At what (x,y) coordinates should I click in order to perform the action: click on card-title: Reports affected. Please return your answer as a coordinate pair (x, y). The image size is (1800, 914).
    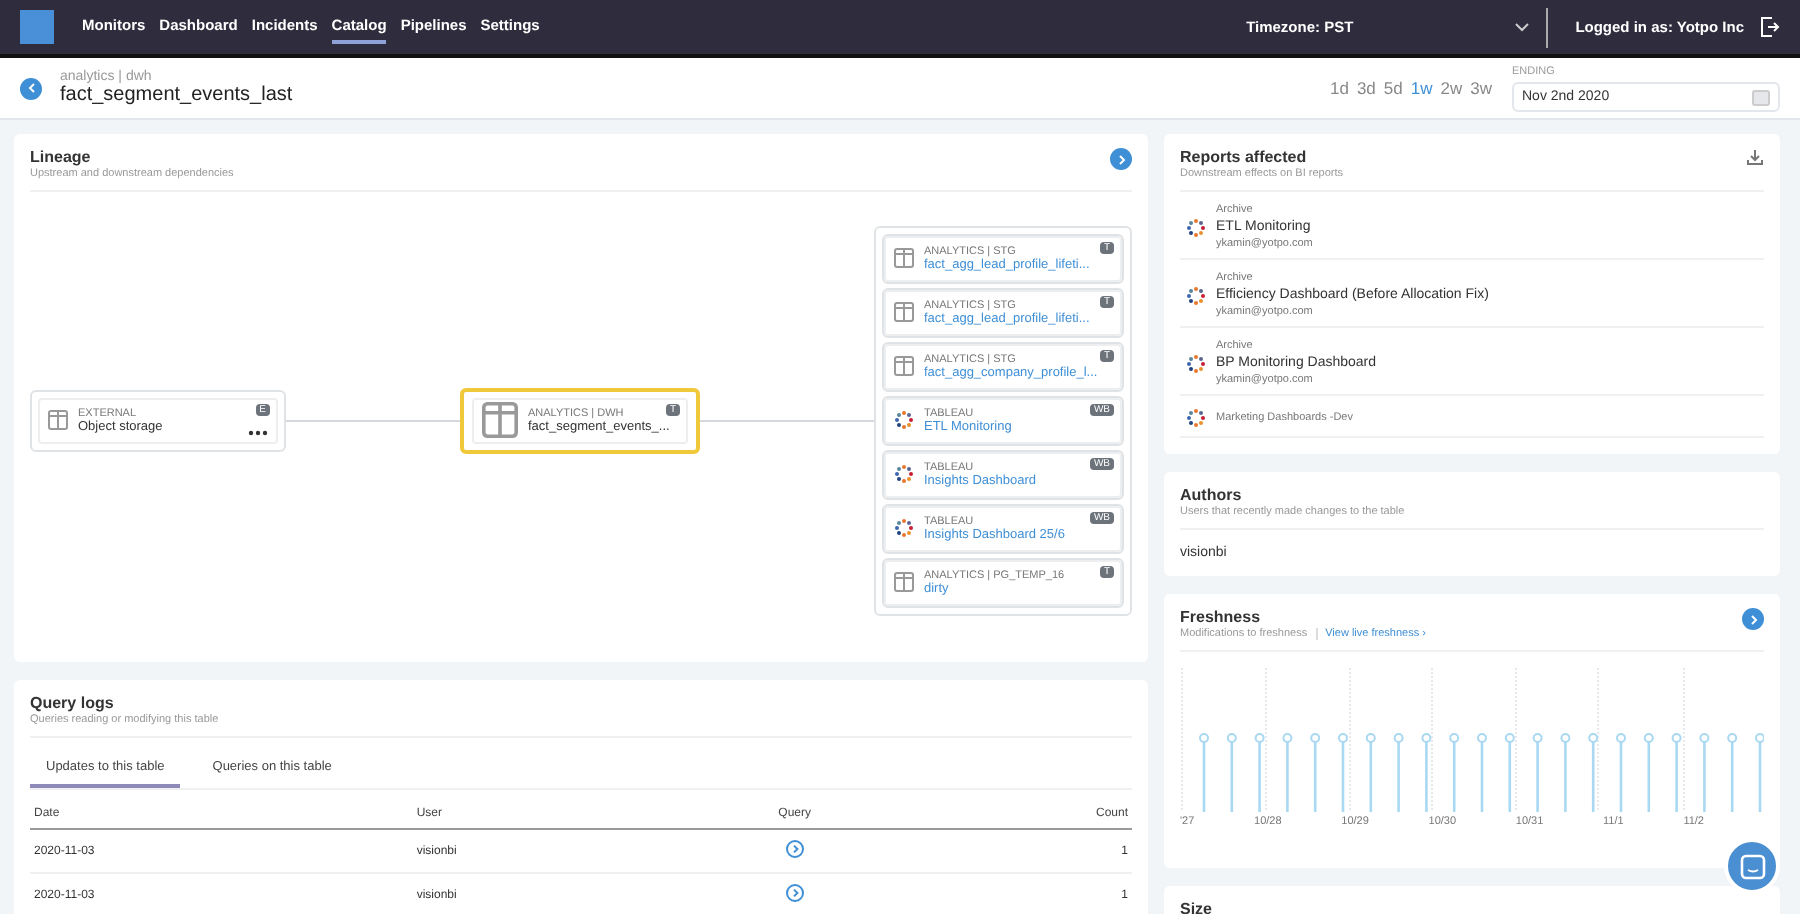
    Looking at the image, I should click on (1244, 157).